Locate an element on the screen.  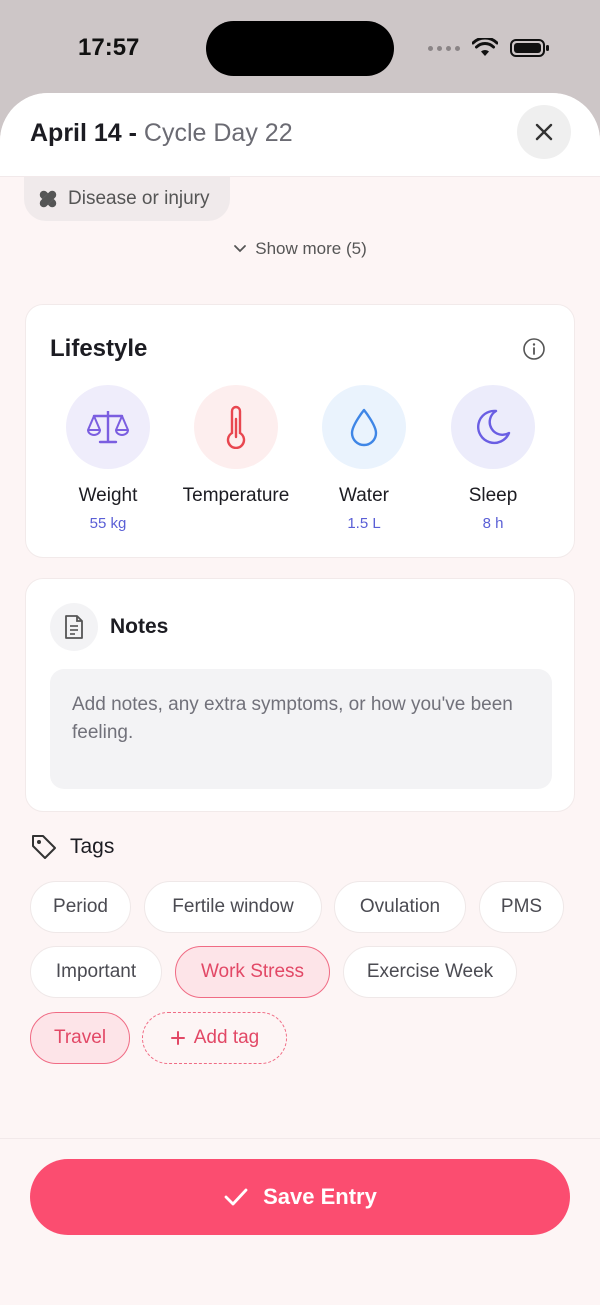
cycle-day: Cycle Day 22 is located at coordinates (218, 133).